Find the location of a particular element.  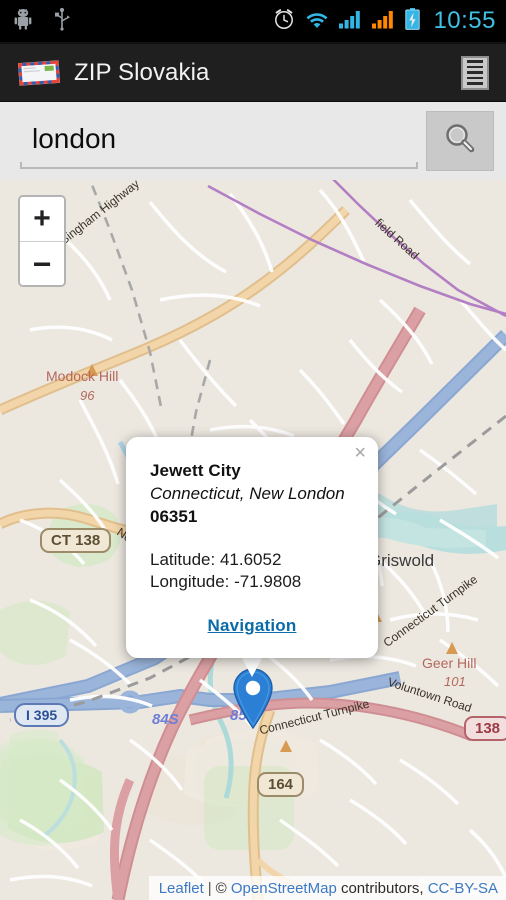

search-input is located at coordinates (218, 139).